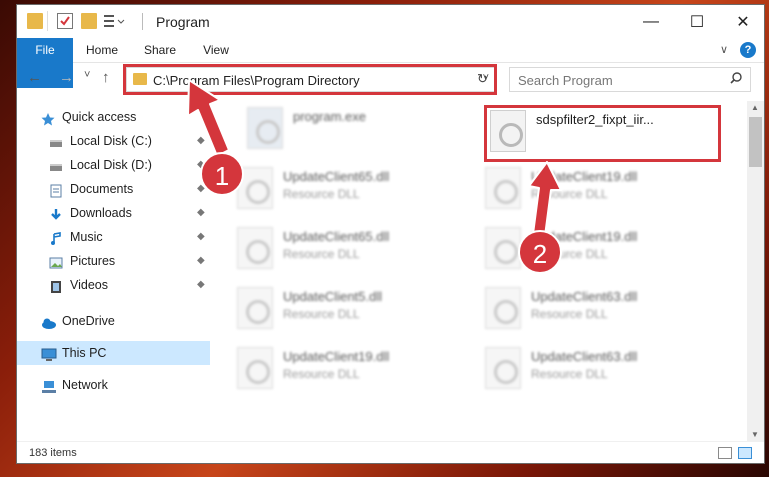  I want to click on step-1-badge: 1, so click(222, 174).